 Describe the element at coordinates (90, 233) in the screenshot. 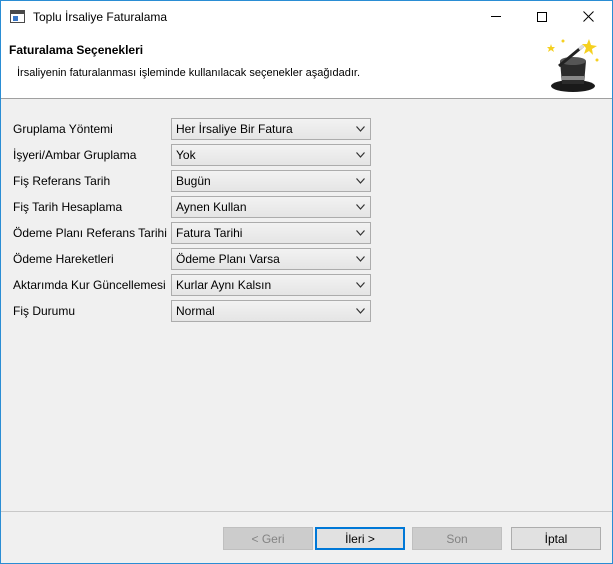

I see `payment-plan-reference-date-label: Ödeme Planı Referans Tarihi` at that location.